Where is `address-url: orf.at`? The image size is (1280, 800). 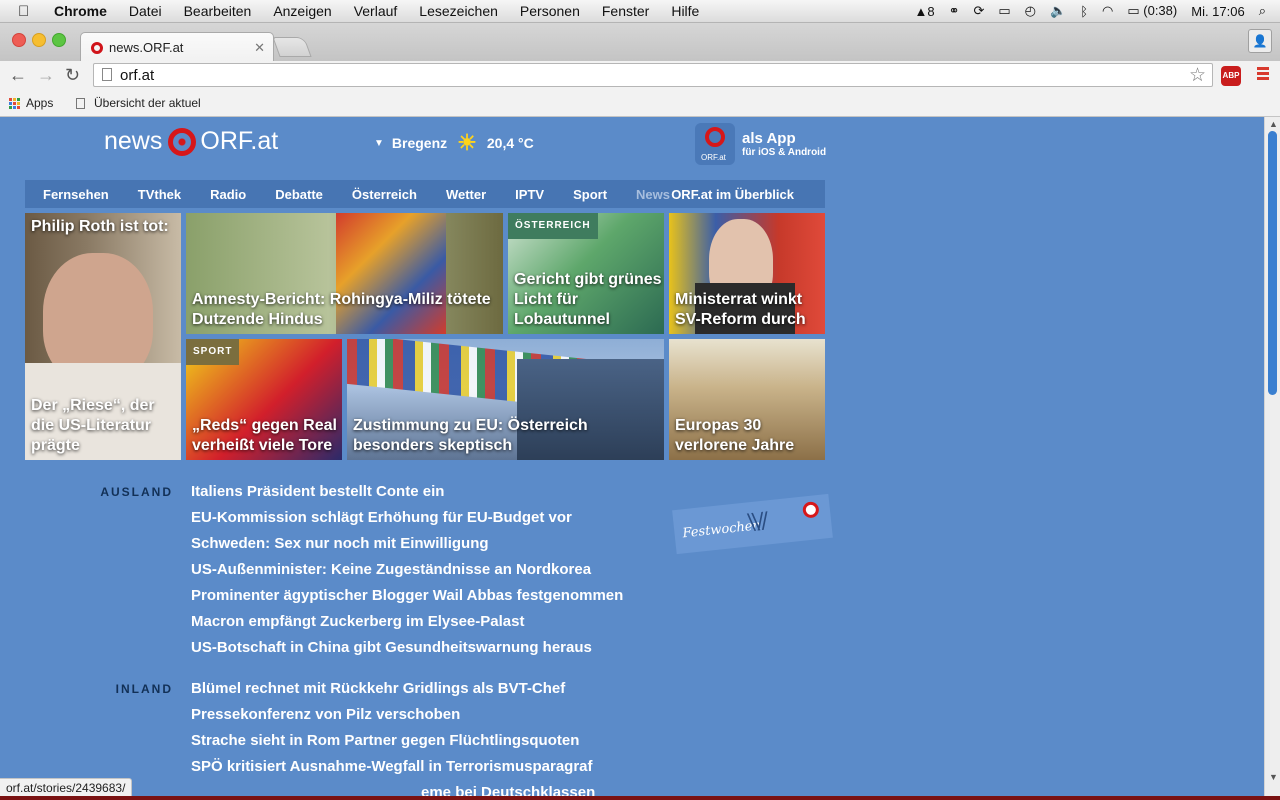
address-url: orf.at is located at coordinates (137, 75).